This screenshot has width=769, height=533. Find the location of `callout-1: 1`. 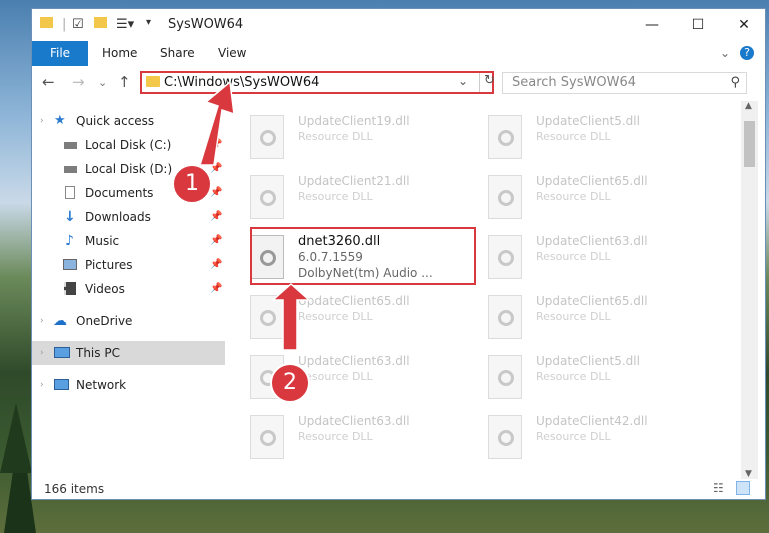

callout-1: 1 is located at coordinates (192, 184).